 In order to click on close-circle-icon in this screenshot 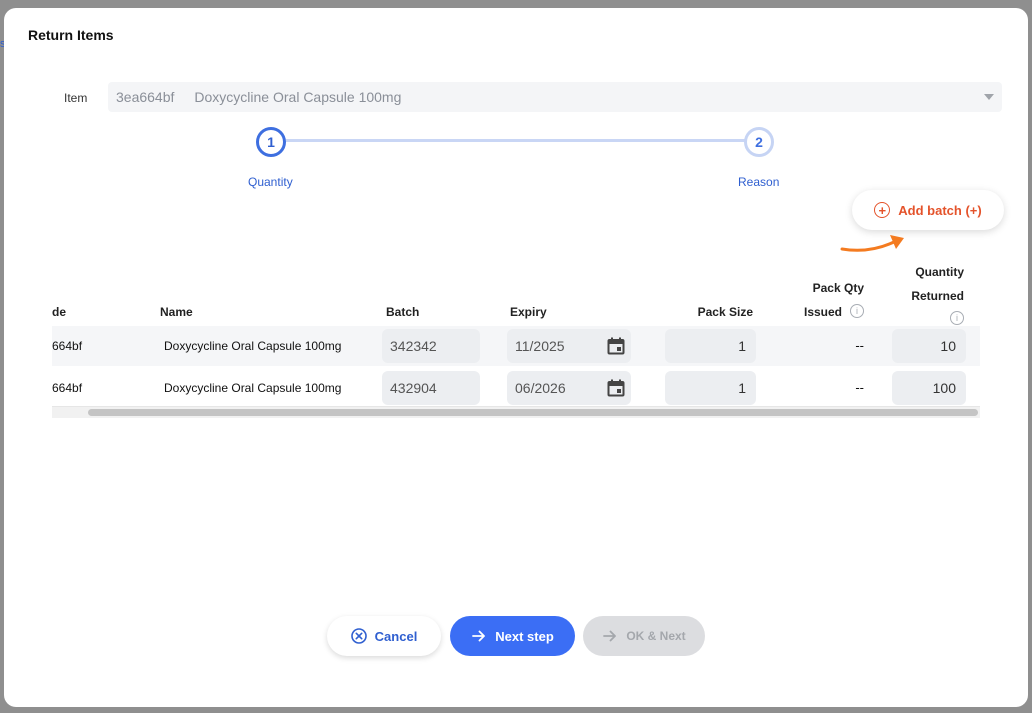, I will do `click(358, 636)`.